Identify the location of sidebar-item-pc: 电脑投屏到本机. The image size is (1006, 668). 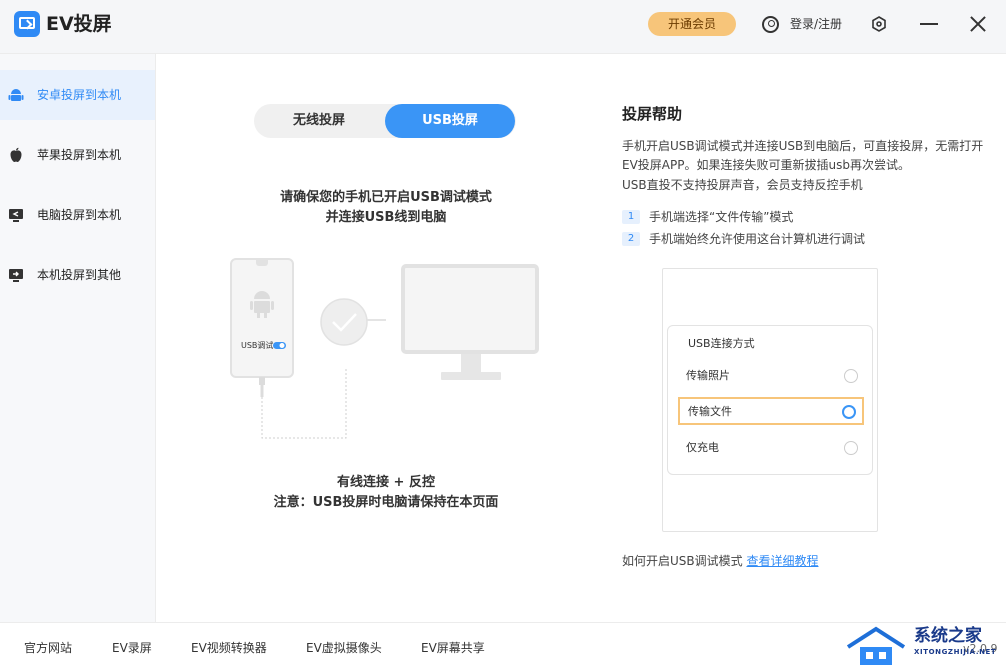
(77, 215).